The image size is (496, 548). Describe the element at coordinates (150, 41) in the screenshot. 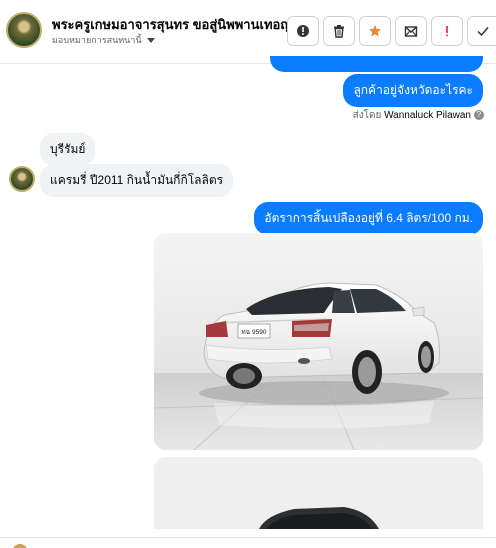

I see `caret-down-icon` at that location.